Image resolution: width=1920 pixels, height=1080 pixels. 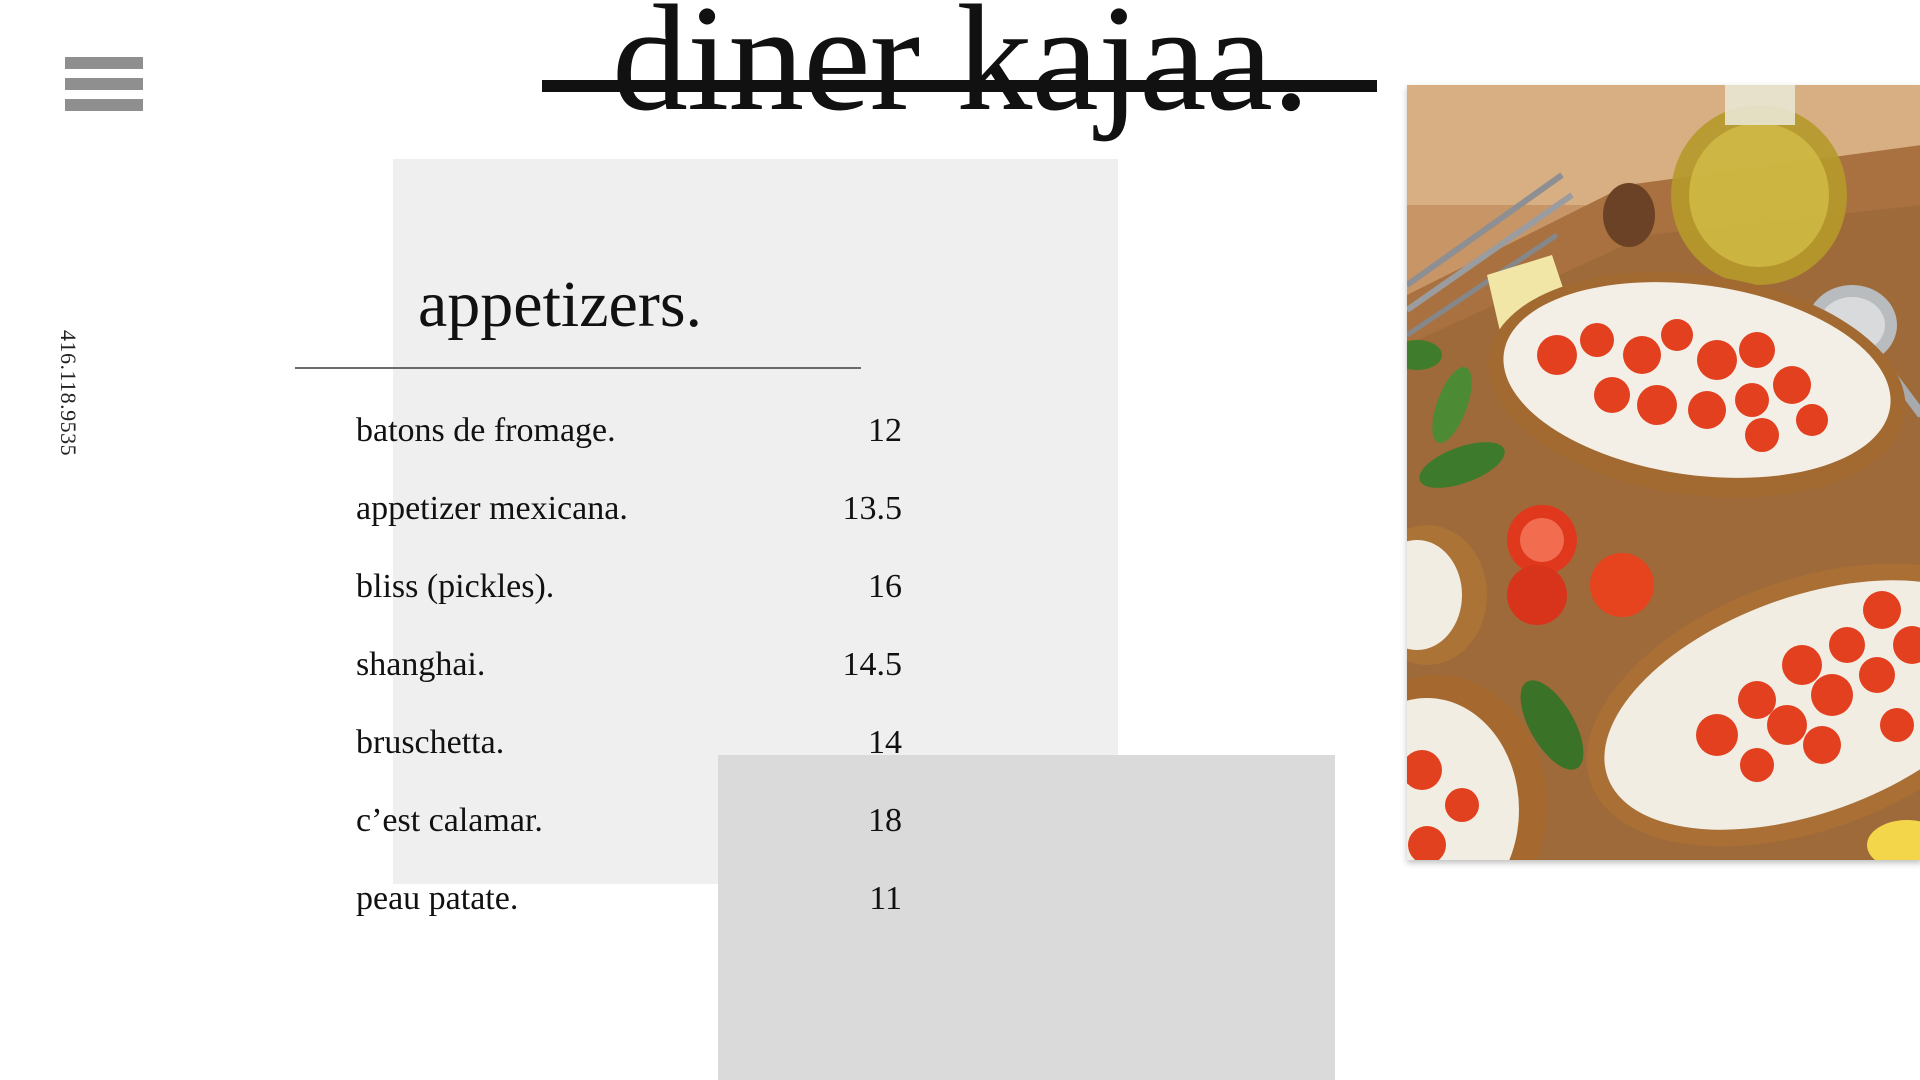 What do you see at coordinates (437, 898) in the screenshot?
I see `menu-item-name: peau patate.` at bounding box center [437, 898].